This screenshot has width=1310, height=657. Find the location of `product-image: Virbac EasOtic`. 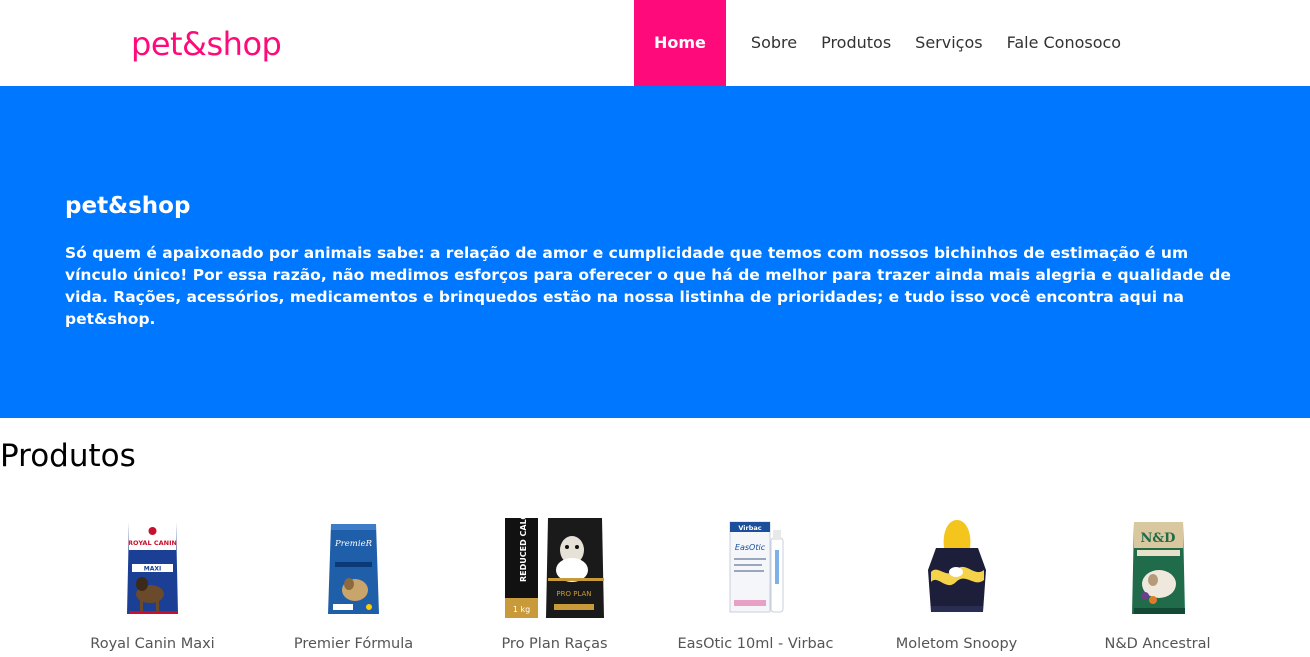

product-image: Virbac EasOtic is located at coordinates (755, 566).